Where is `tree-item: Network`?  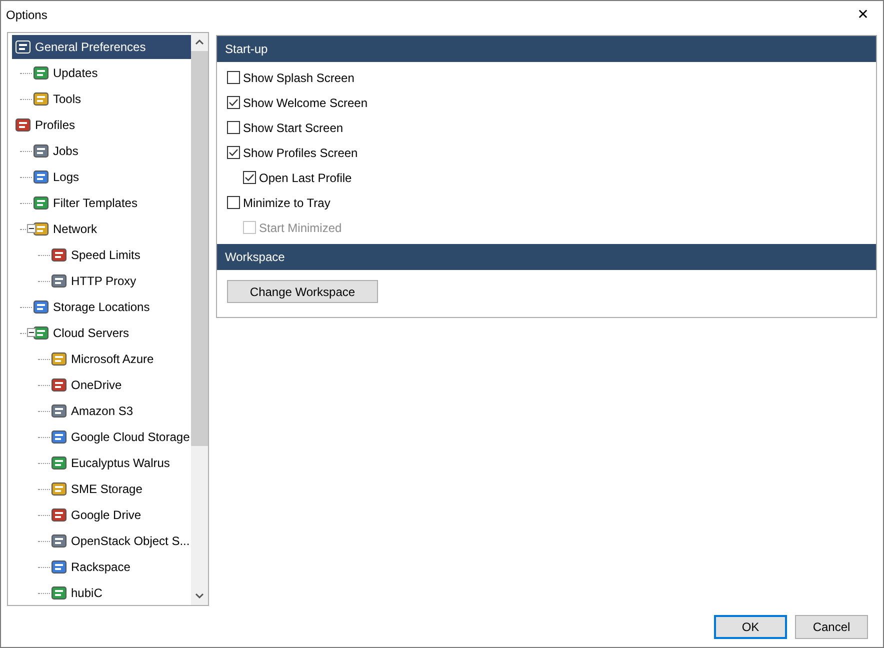 tree-item: Network is located at coordinates (66, 229).